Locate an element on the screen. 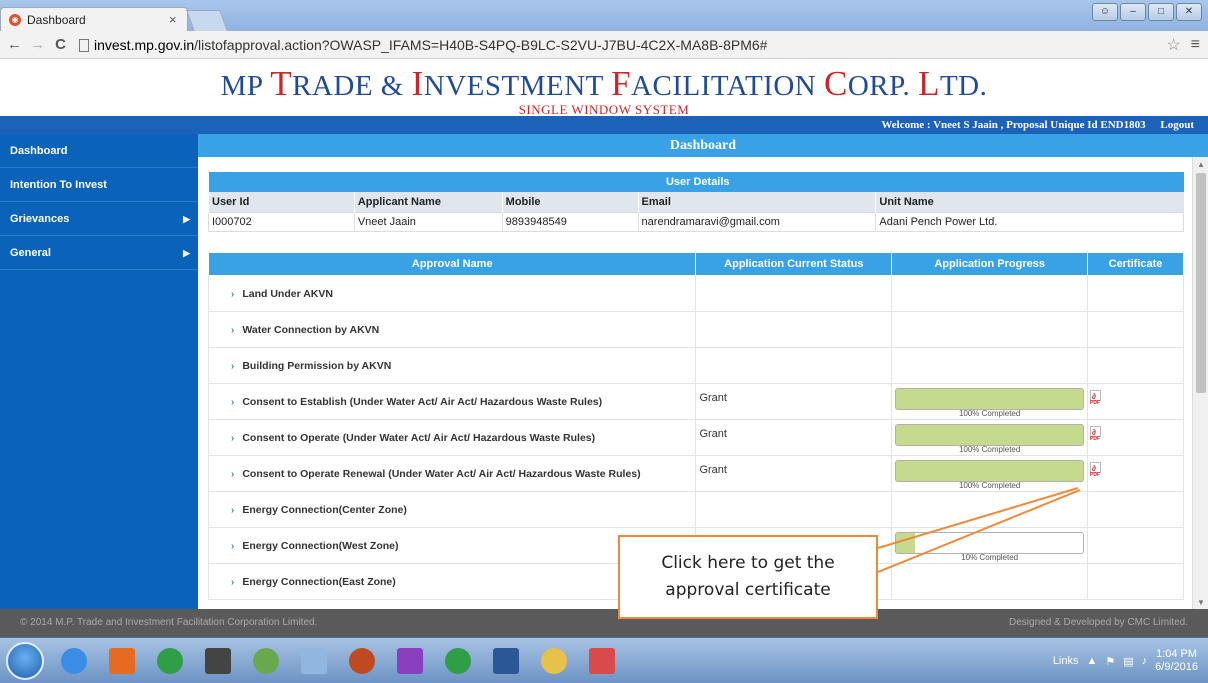 The image size is (1208, 683). minimize-button: – is located at coordinates (1133, 12).